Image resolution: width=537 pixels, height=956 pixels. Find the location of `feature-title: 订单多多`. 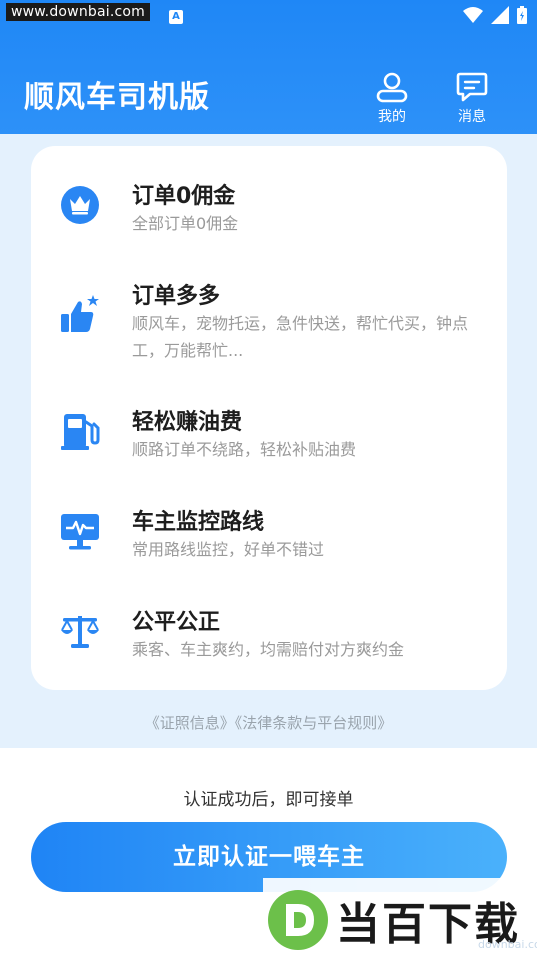

feature-title: 订单多多 is located at coordinates (176, 296).